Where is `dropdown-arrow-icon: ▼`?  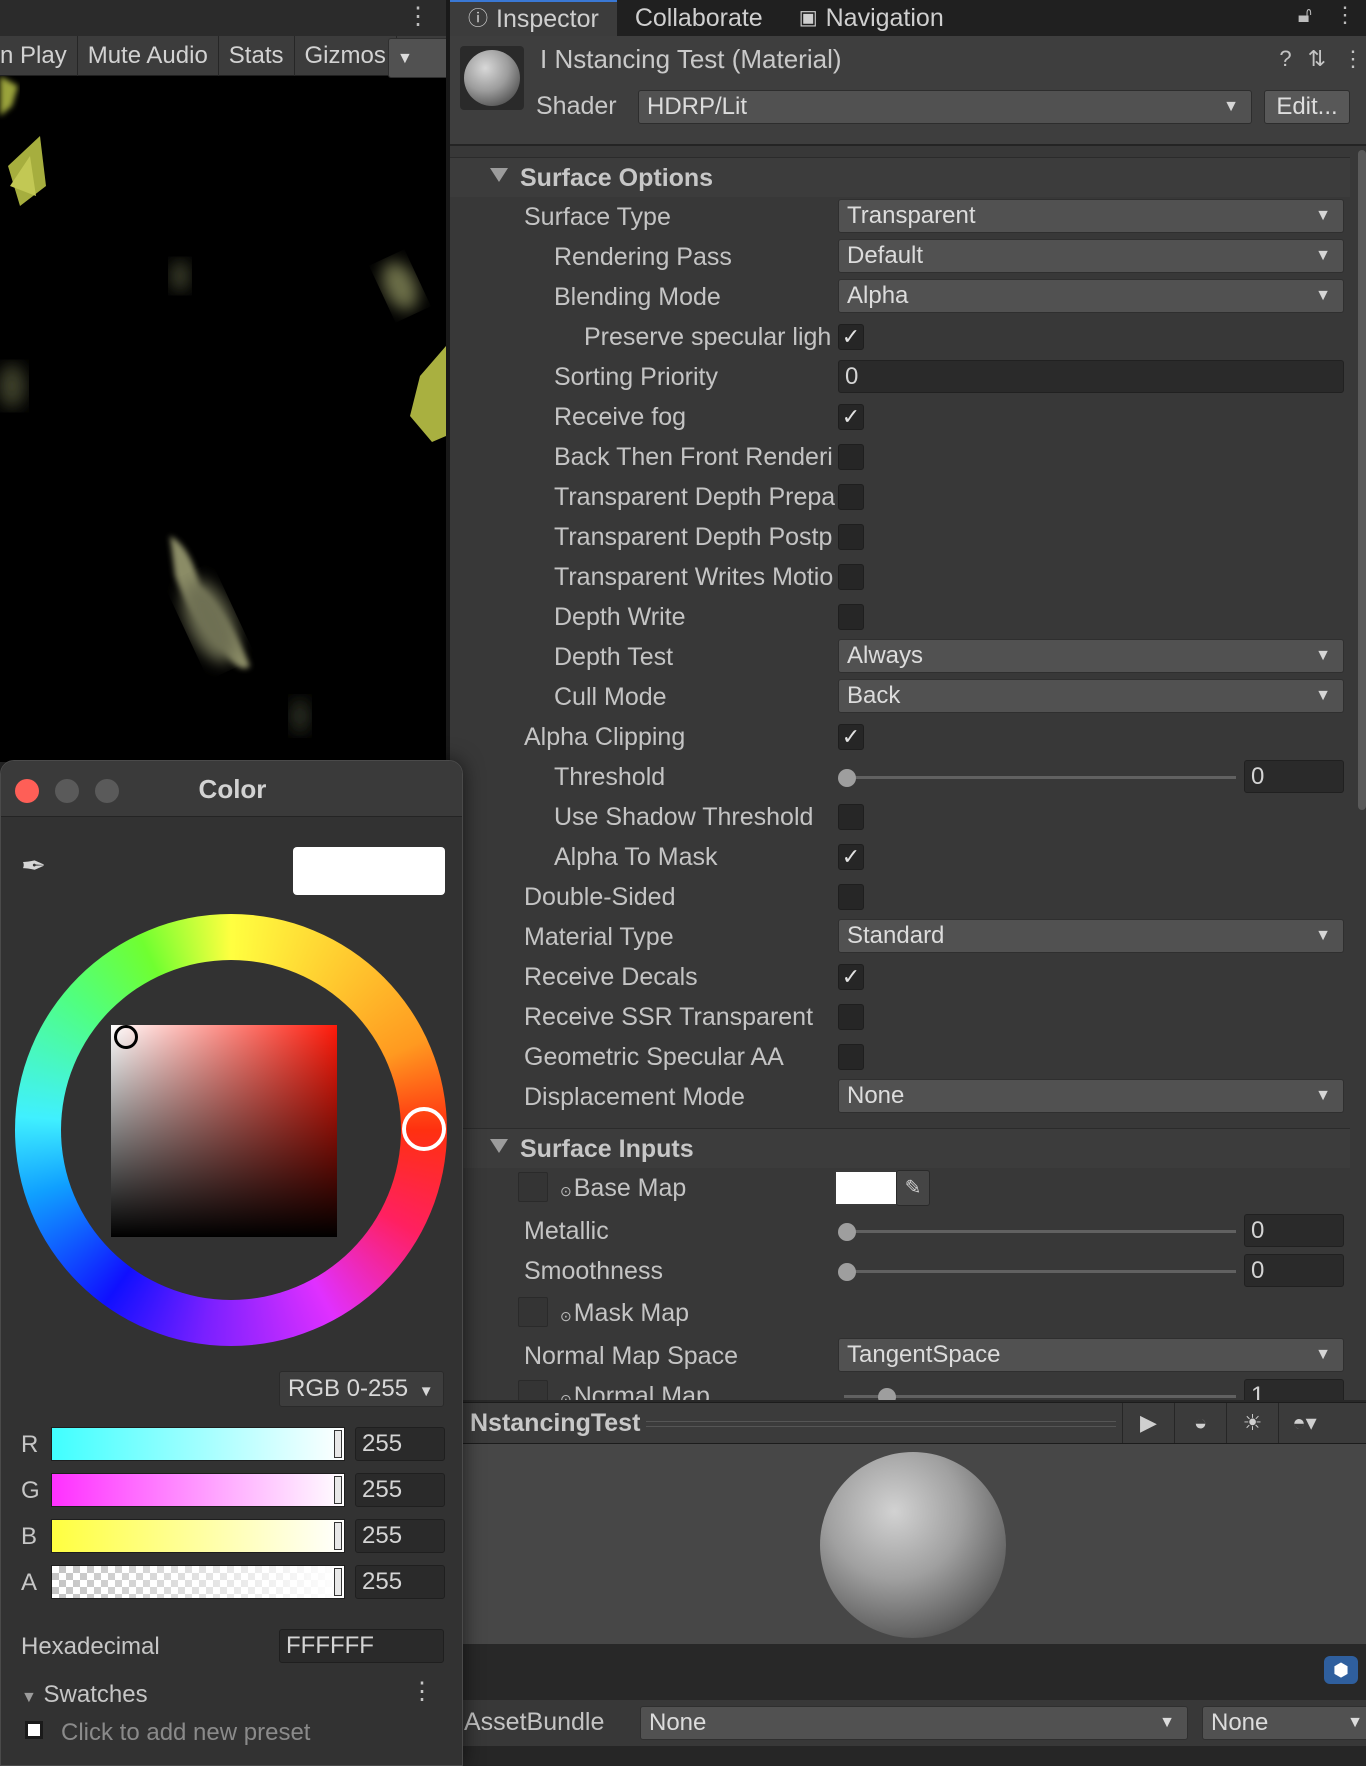 dropdown-arrow-icon: ▼ is located at coordinates (1323, 695).